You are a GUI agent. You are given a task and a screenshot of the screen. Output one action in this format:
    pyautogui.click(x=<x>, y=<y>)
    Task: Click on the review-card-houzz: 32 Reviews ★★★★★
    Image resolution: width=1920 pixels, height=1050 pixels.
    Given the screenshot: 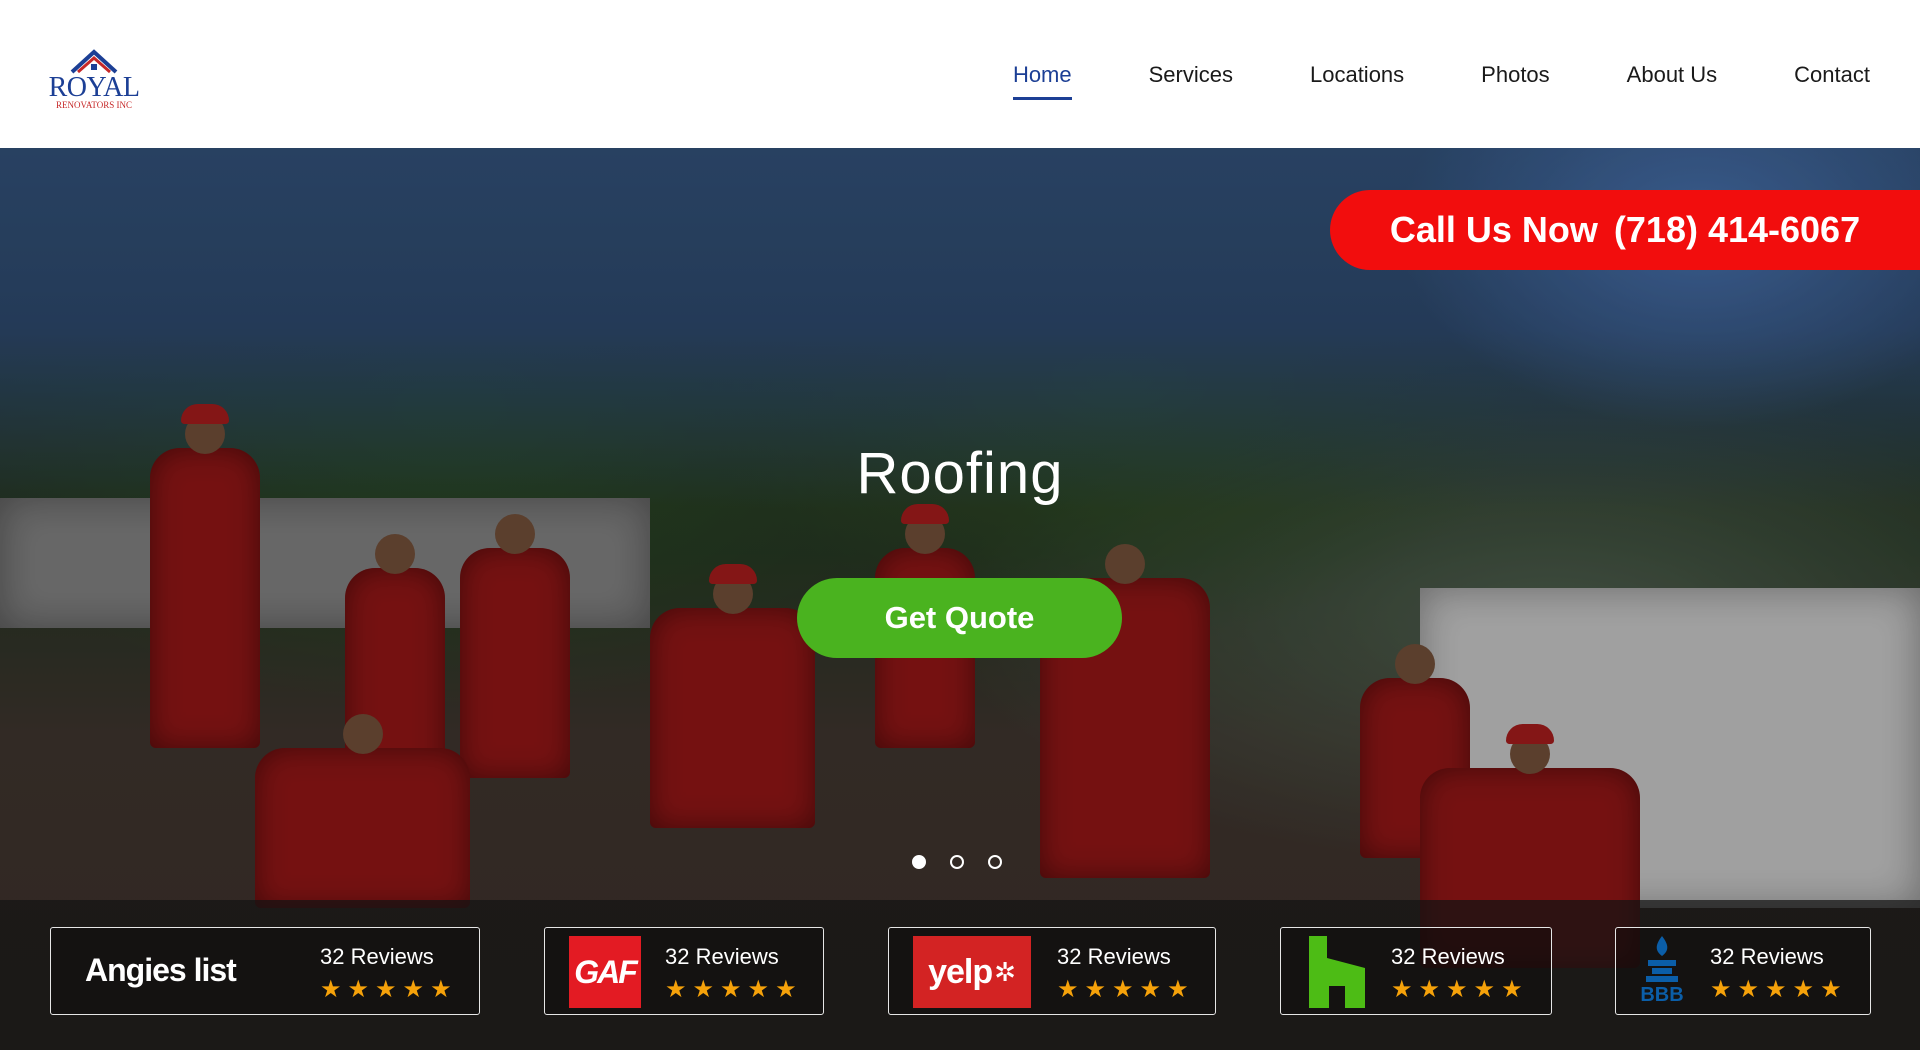 What is the action you would take?
    pyautogui.click(x=1416, y=971)
    